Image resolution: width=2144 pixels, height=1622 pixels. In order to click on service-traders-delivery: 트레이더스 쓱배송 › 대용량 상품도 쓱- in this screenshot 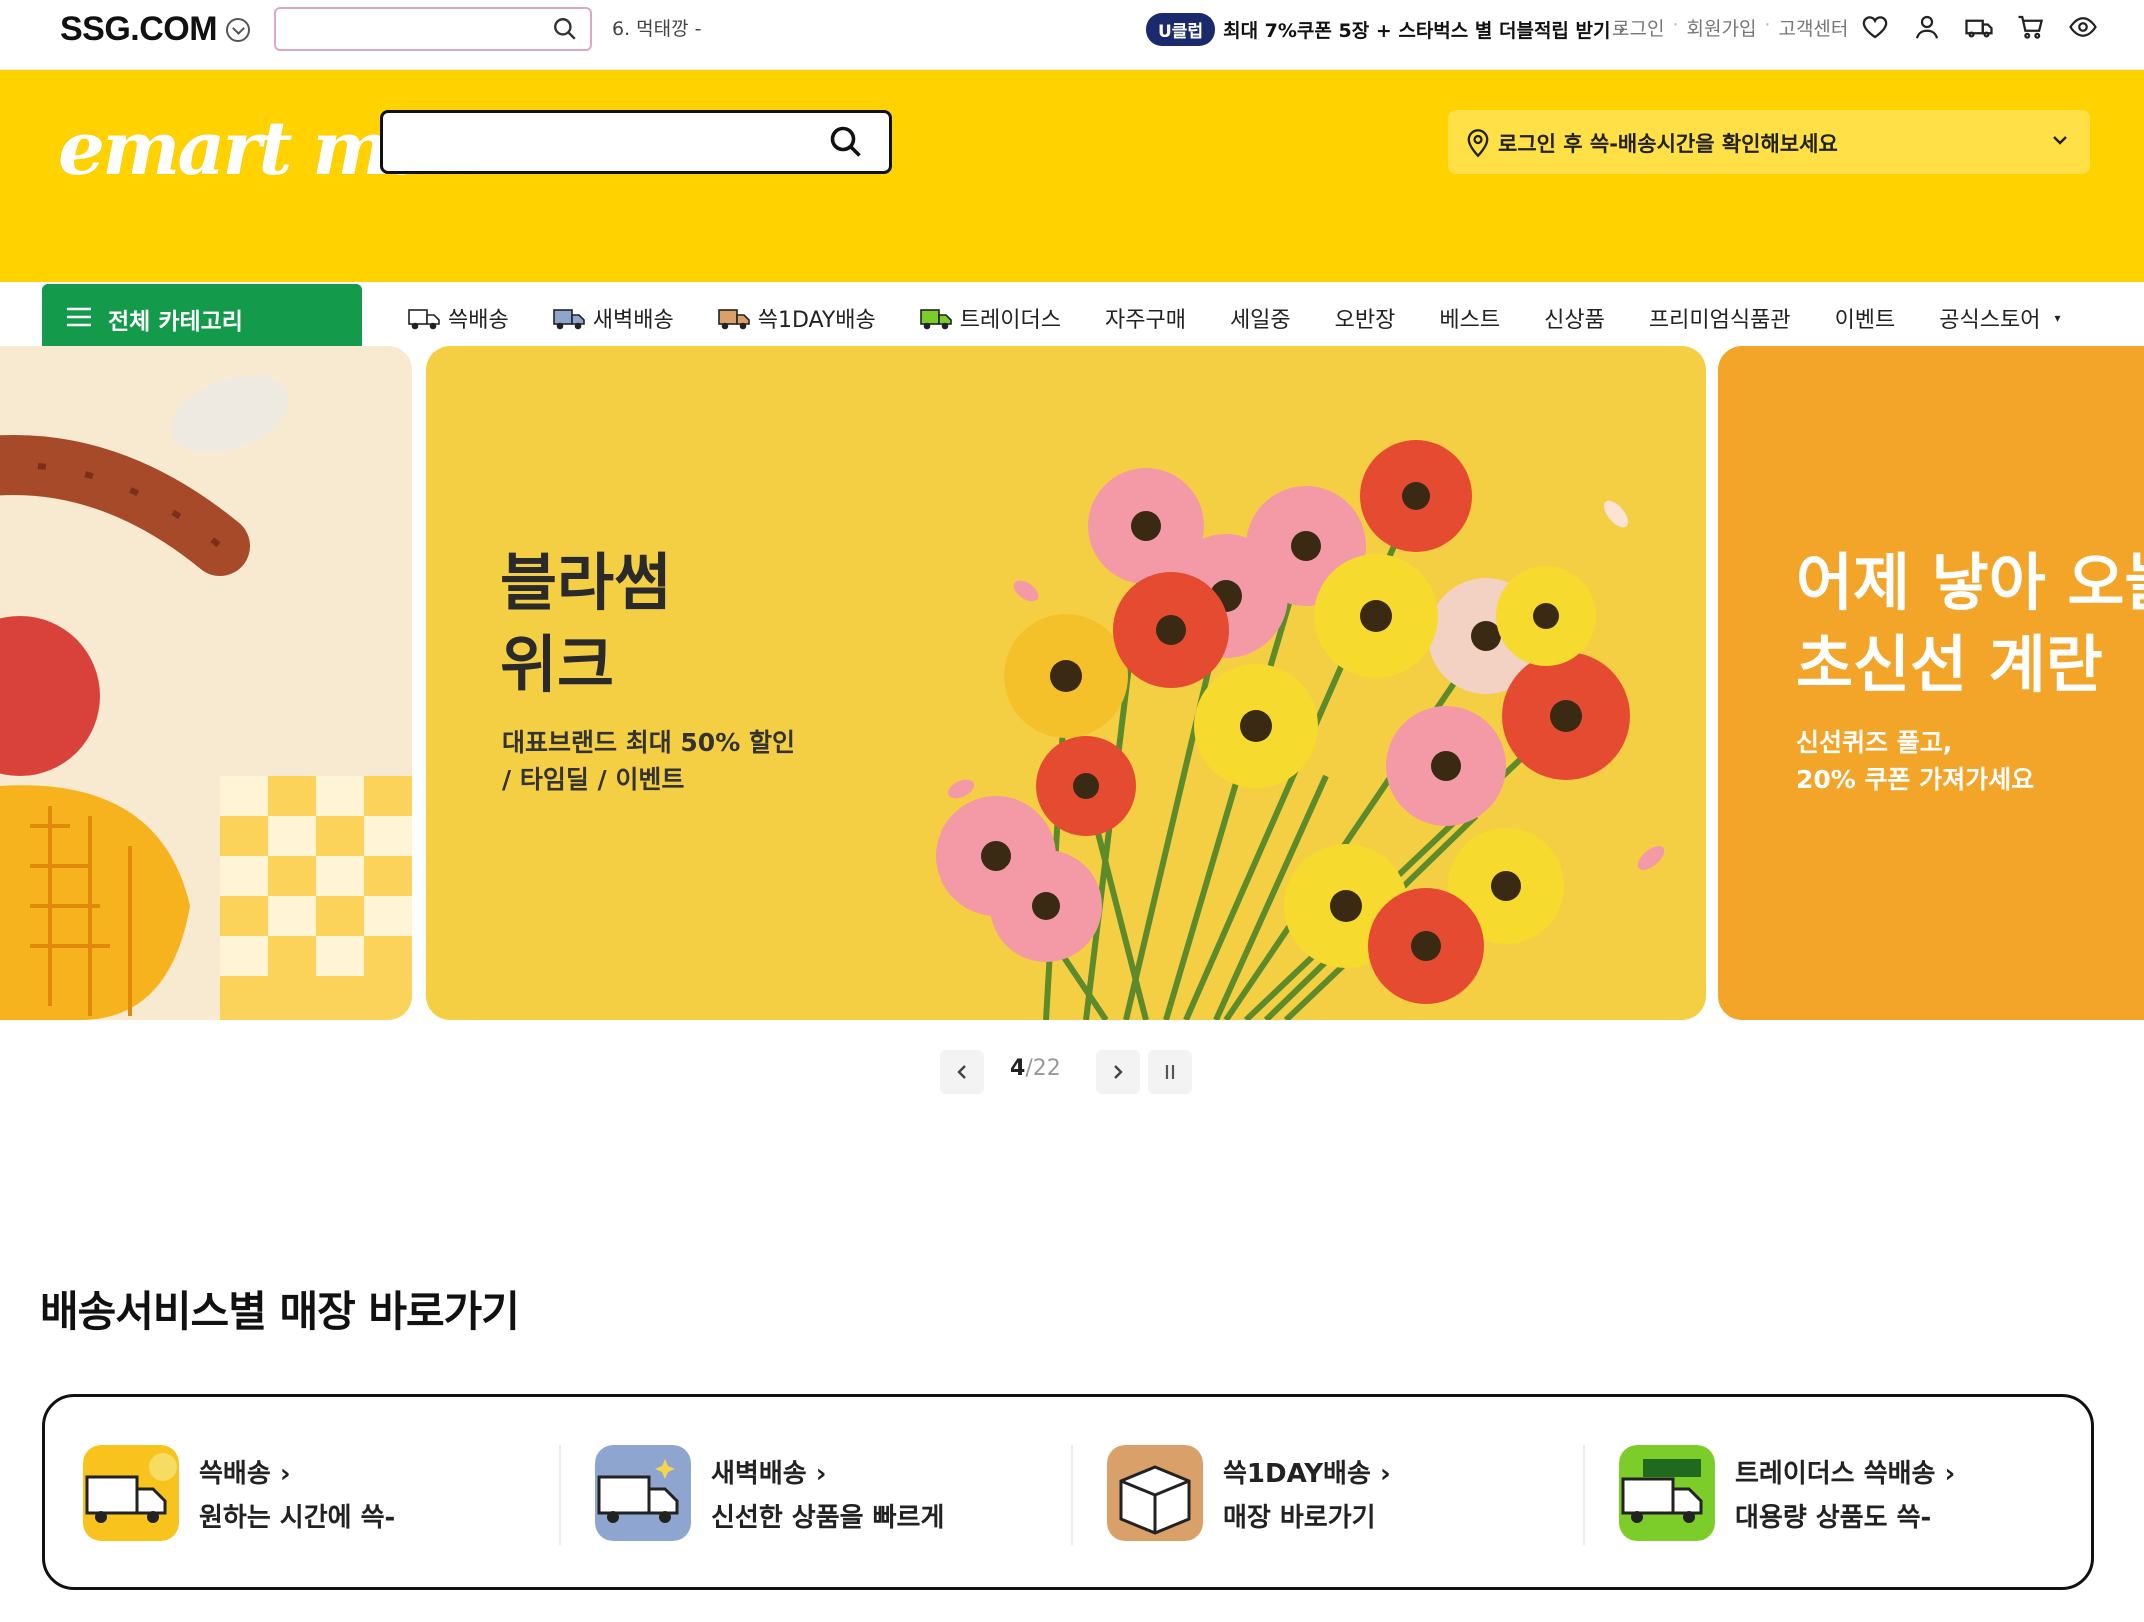, I will do `click(1854, 1495)`.